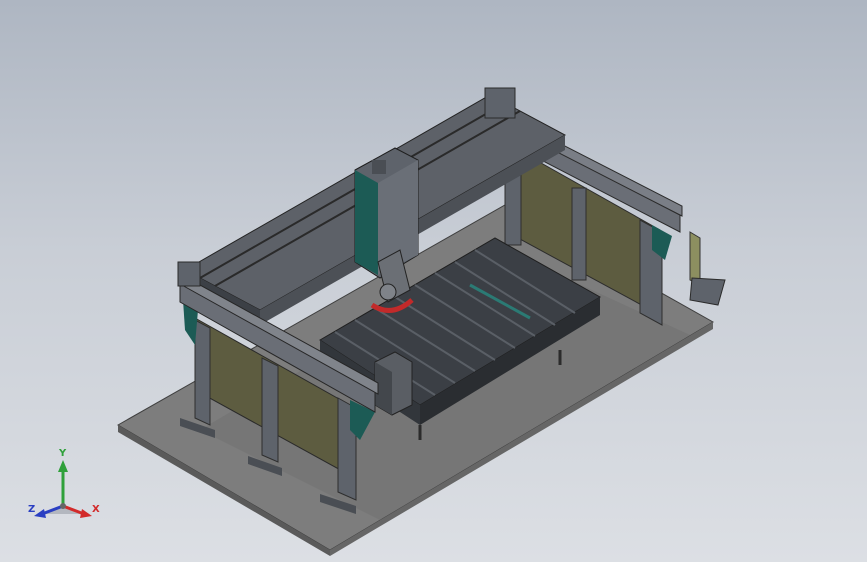 The image size is (867, 562). What do you see at coordinates (63, 453) in the screenshot?
I see `y-axis-label: Y` at bounding box center [63, 453].